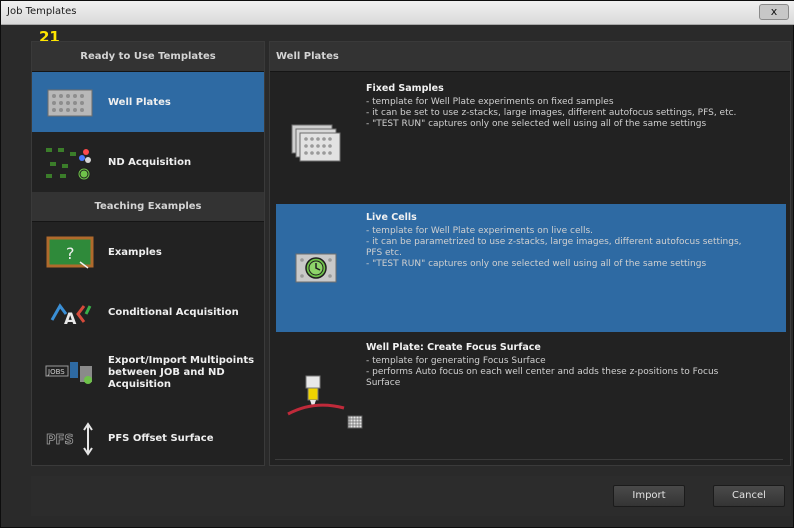 Image resolution: width=794 pixels, height=528 pixels. Describe the element at coordinates (68, 373) in the screenshot. I see `export-import-icon: JOBS` at that location.